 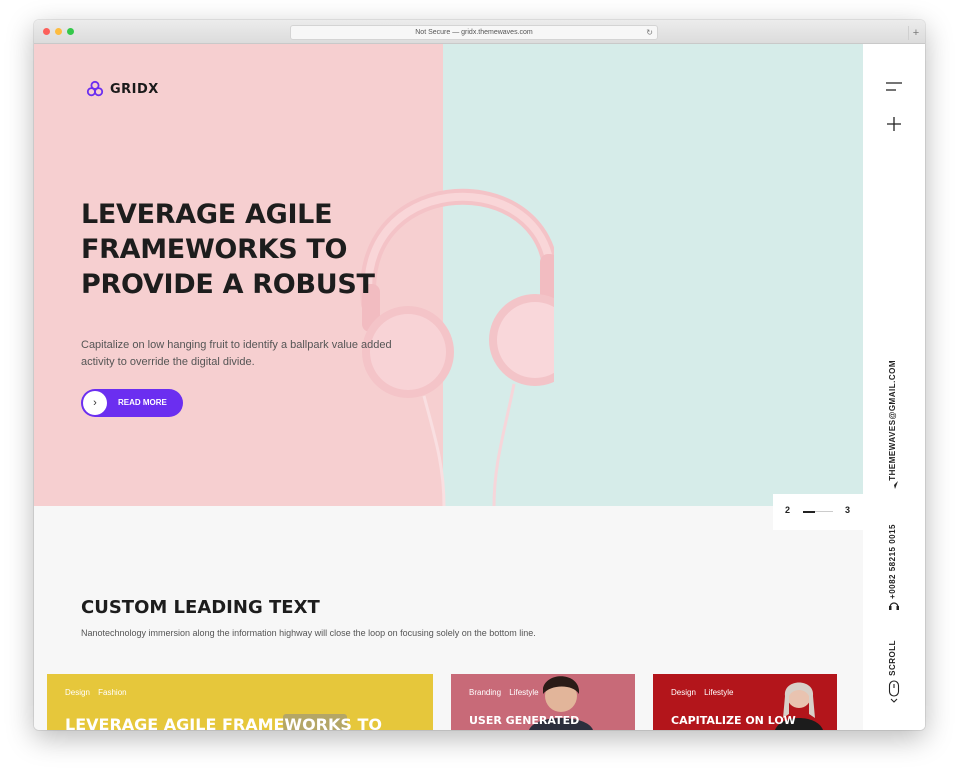 What do you see at coordinates (894, 485) in the screenshot?
I see `send-icon` at bounding box center [894, 485].